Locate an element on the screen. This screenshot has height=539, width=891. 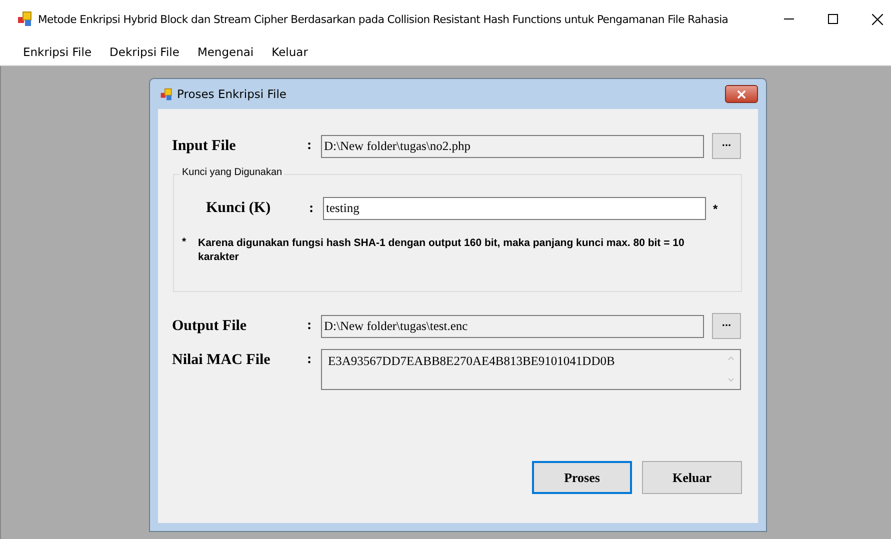
field-label: Kunci (K) is located at coordinates (238, 208).